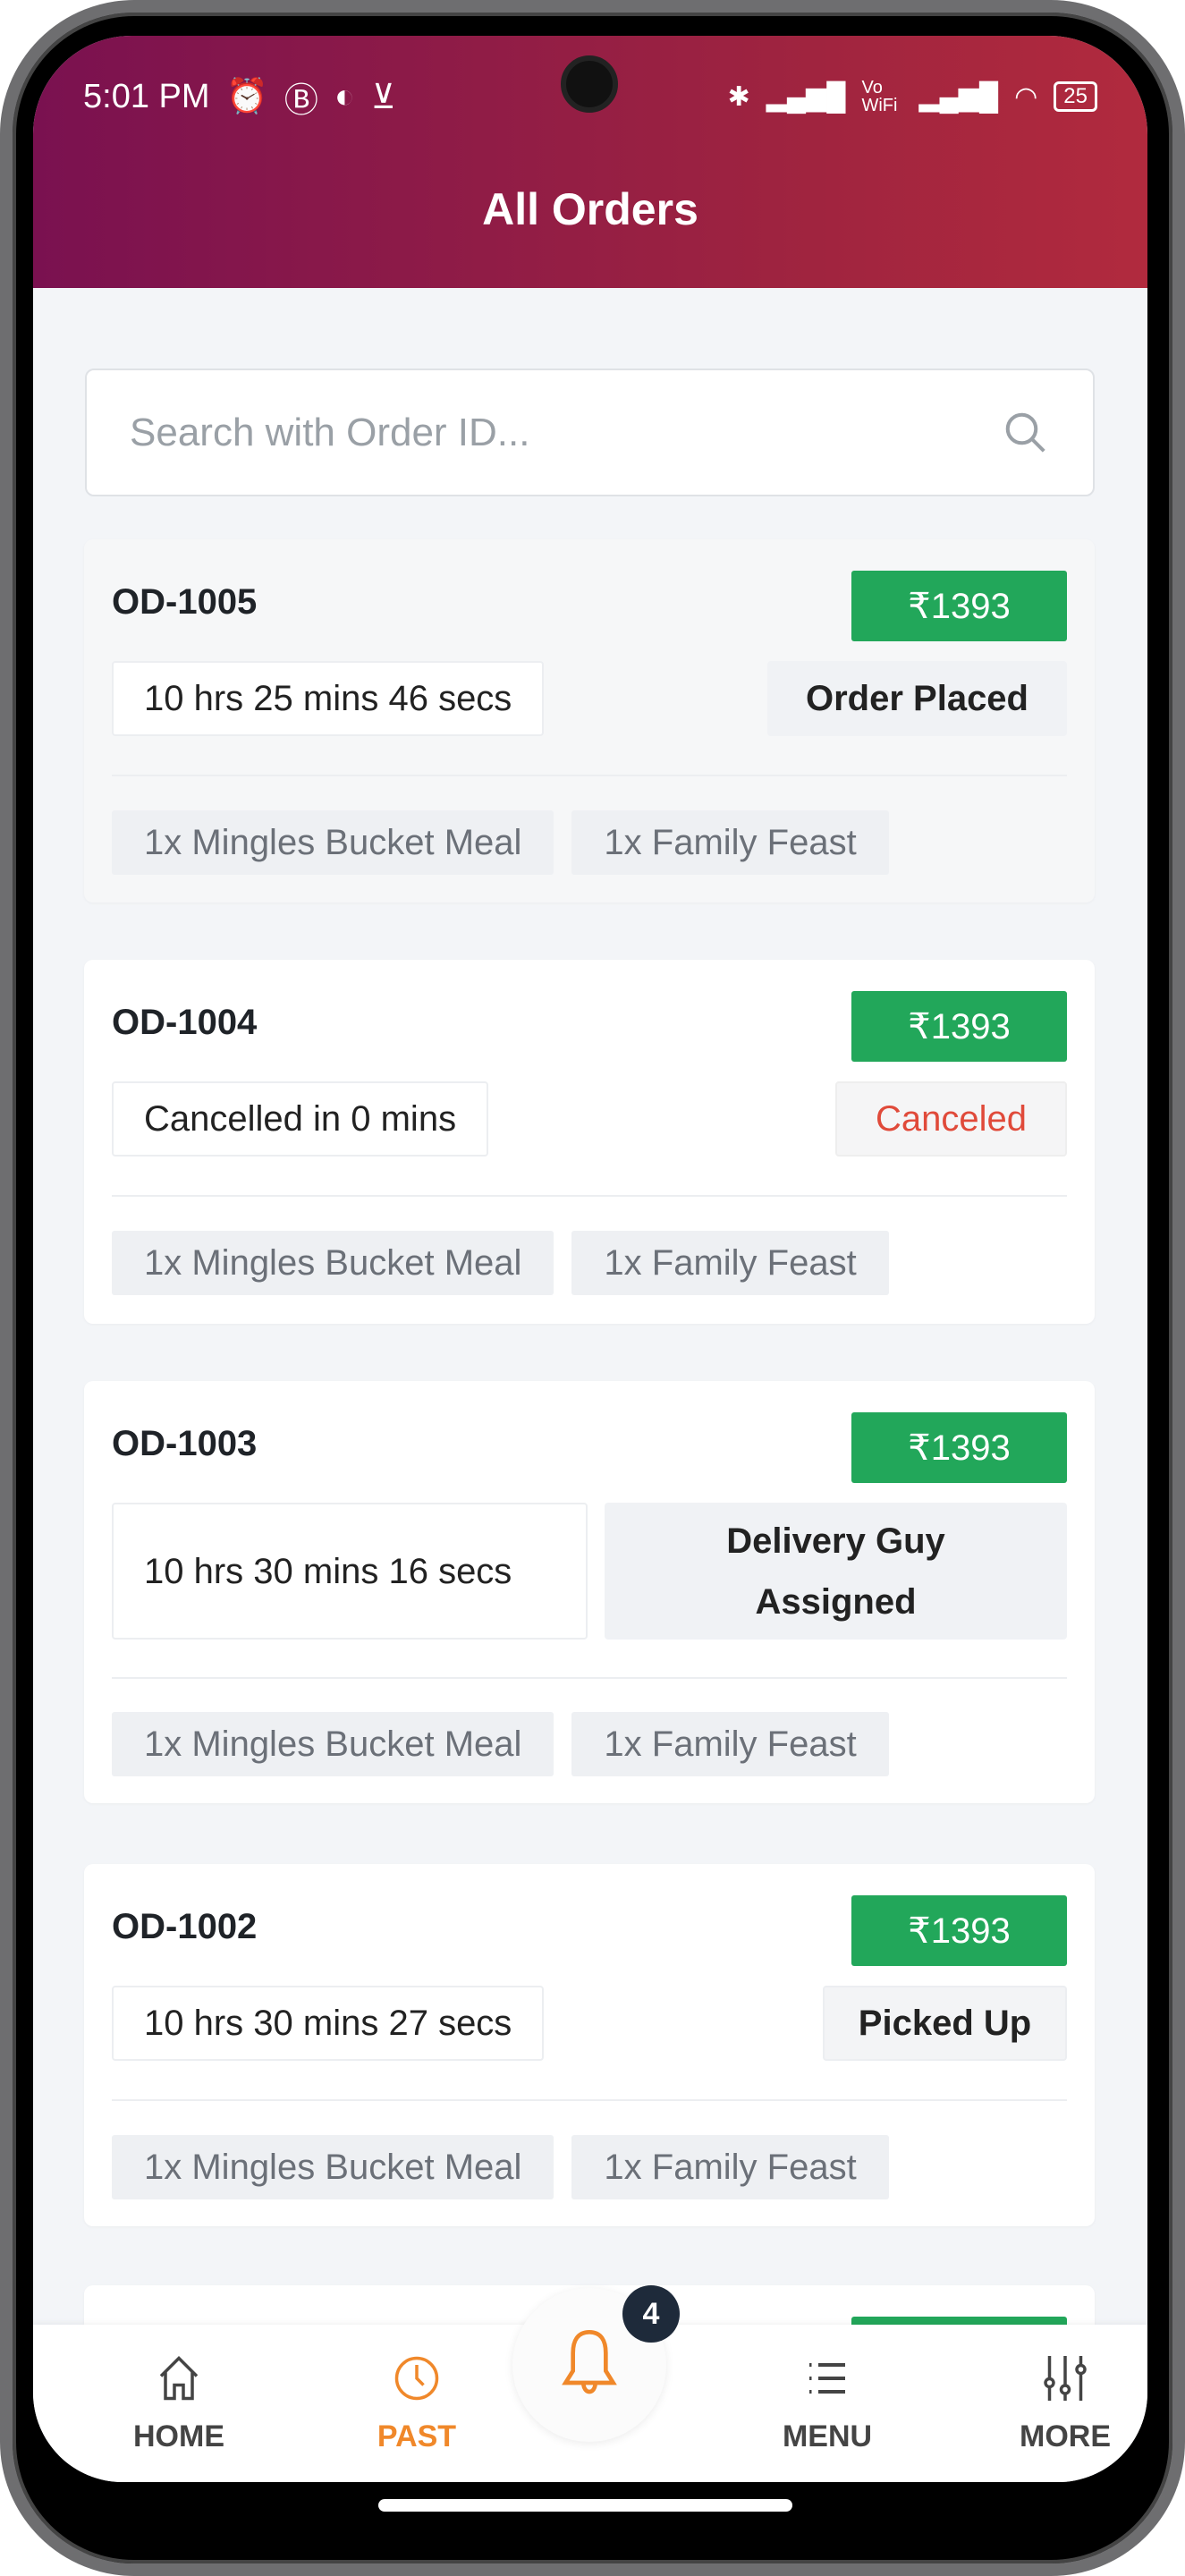 This screenshot has width=1185, height=2576. Describe the element at coordinates (566, 432) in the screenshot. I see `search-input` at that location.